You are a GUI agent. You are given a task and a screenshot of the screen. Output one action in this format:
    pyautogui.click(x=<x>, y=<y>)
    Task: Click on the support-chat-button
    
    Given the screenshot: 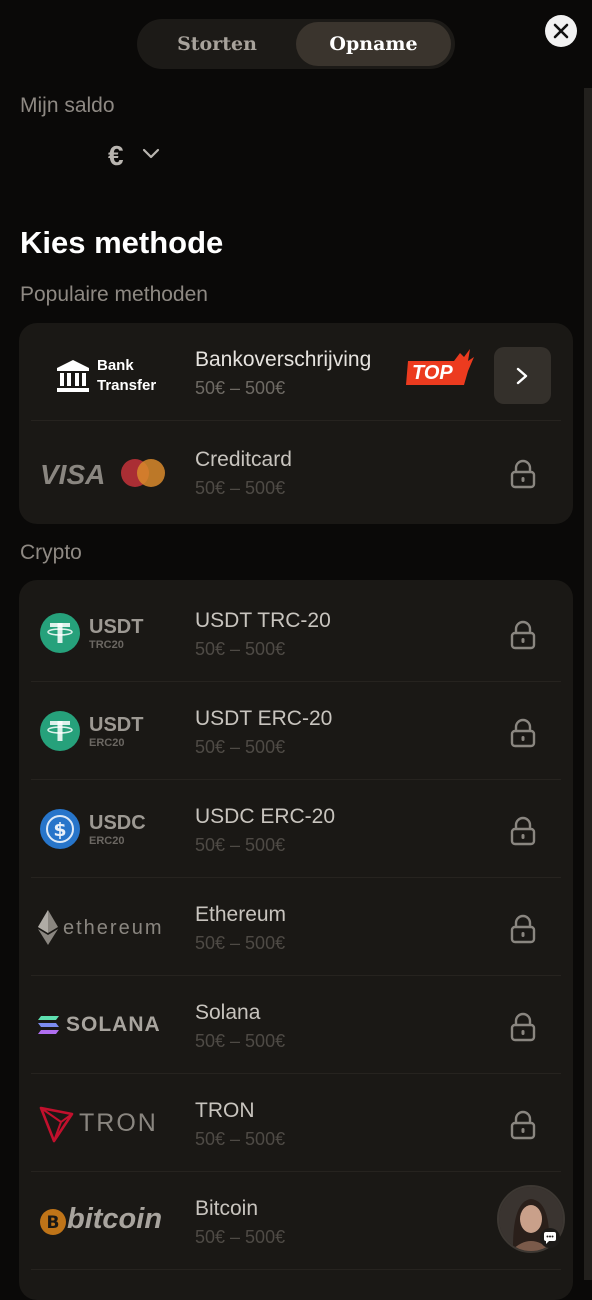 What is the action you would take?
    pyautogui.click(x=531, y=1219)
    